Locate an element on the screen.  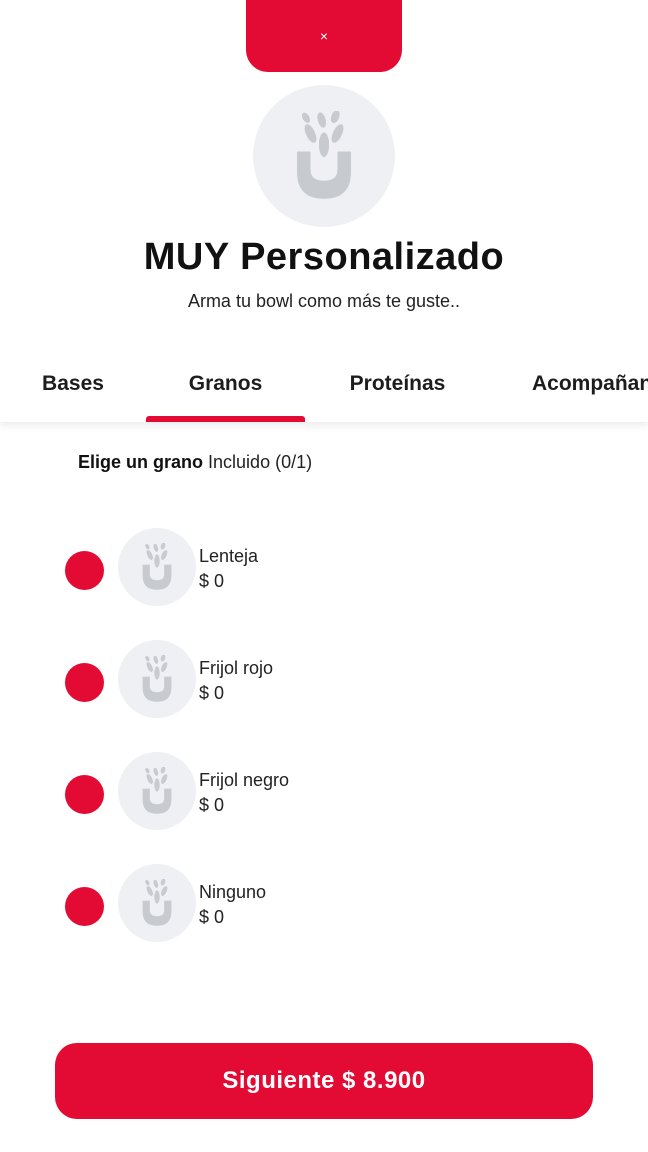
option-name: Ninguno is located at coordinates (233, 892).